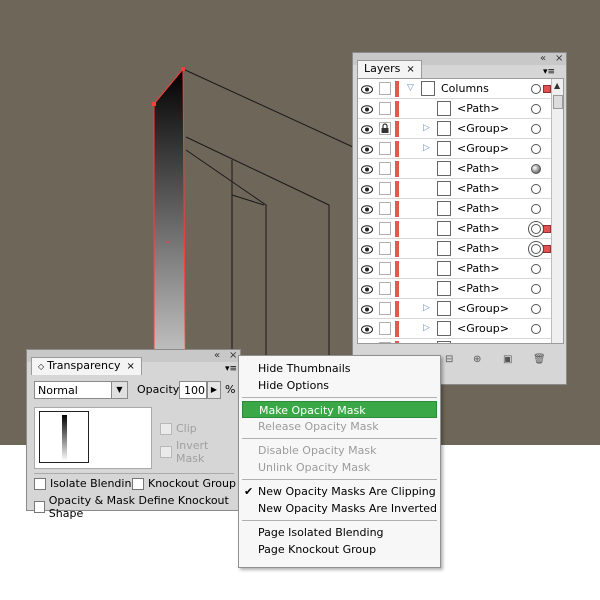 This screenshot has width=600, height=600. I want to click on scrollbar: ▲, so click(557, 211).